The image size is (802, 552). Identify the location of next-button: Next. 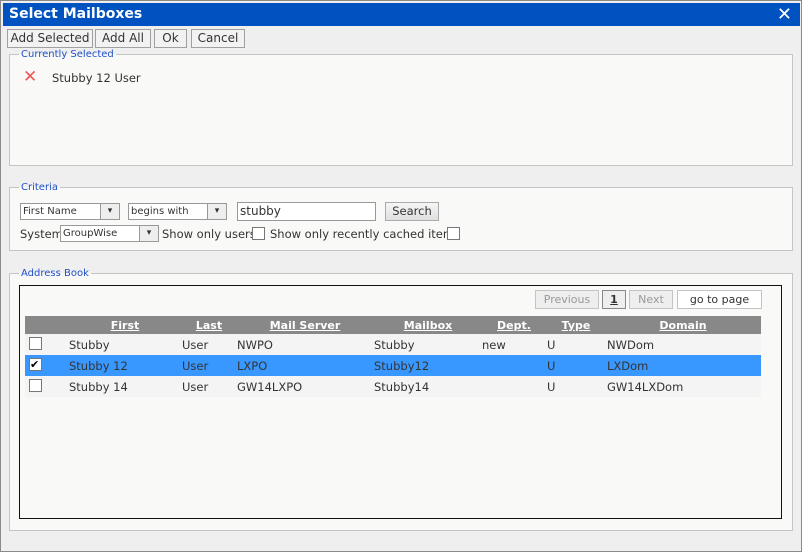
(651, 299).